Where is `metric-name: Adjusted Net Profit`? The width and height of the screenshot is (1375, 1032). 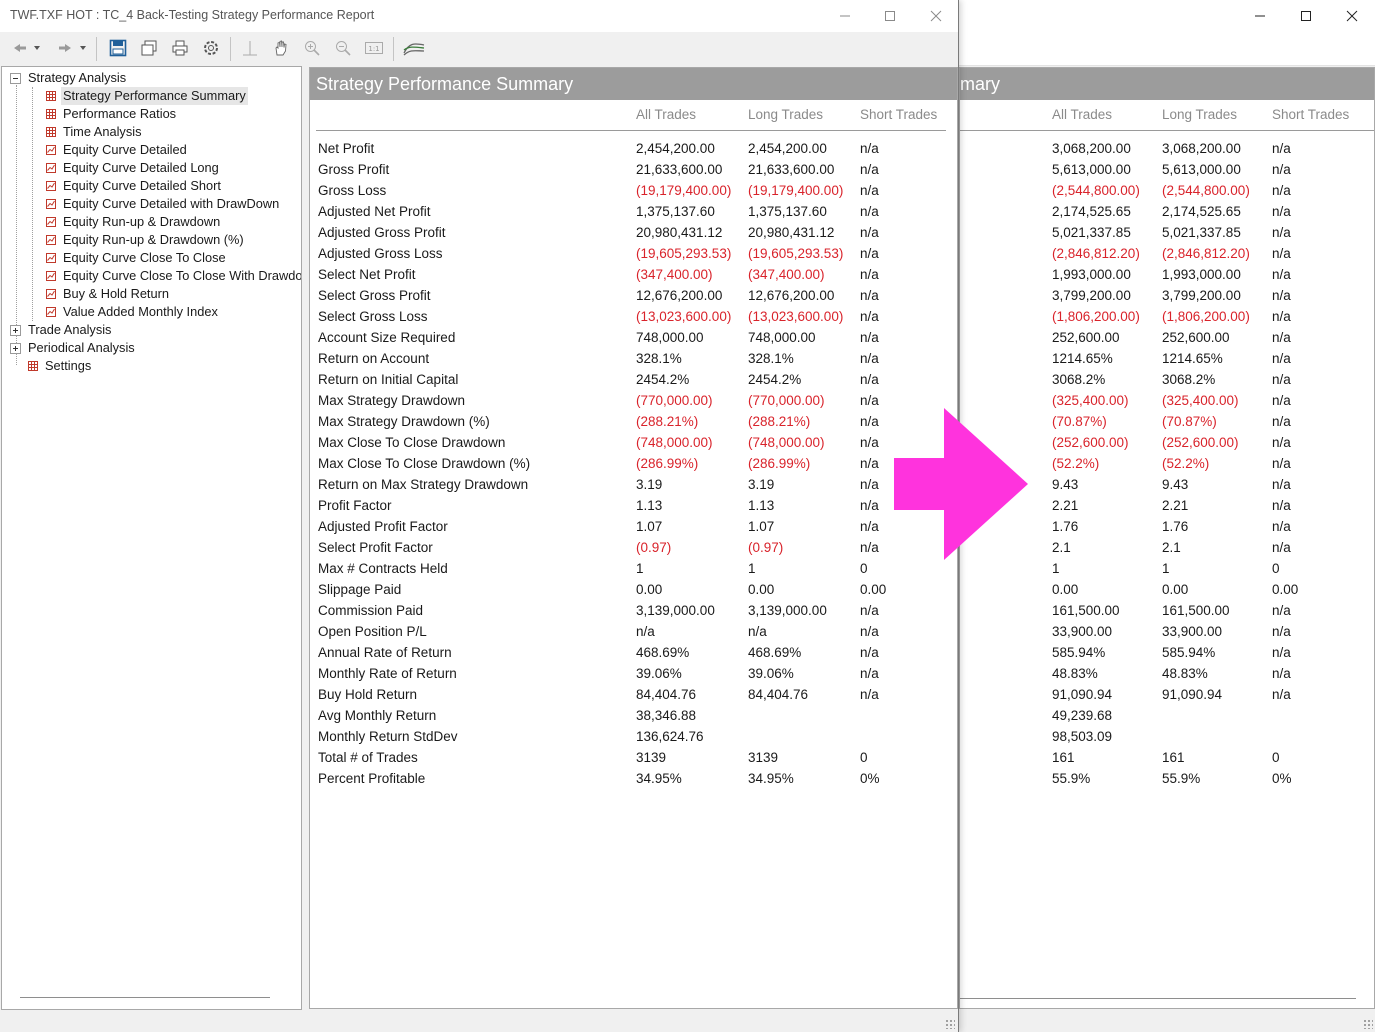
metric-name: Adjusted Net Profit is located at coordinates (374, 211).